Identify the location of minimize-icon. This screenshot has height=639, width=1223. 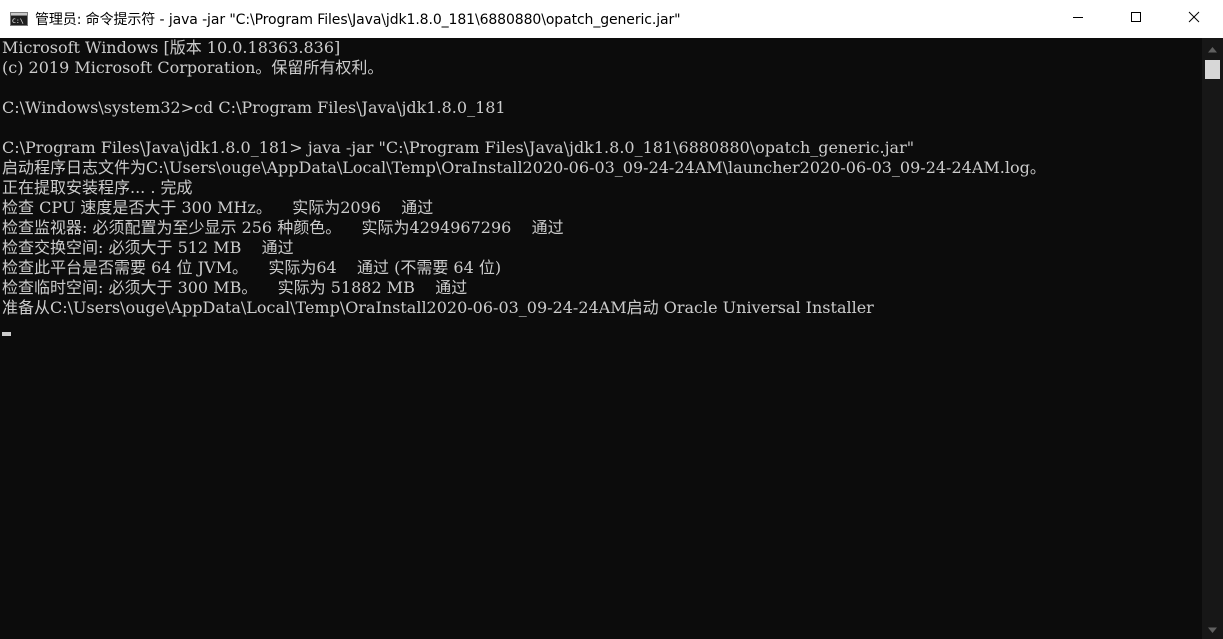
(1078, 19).